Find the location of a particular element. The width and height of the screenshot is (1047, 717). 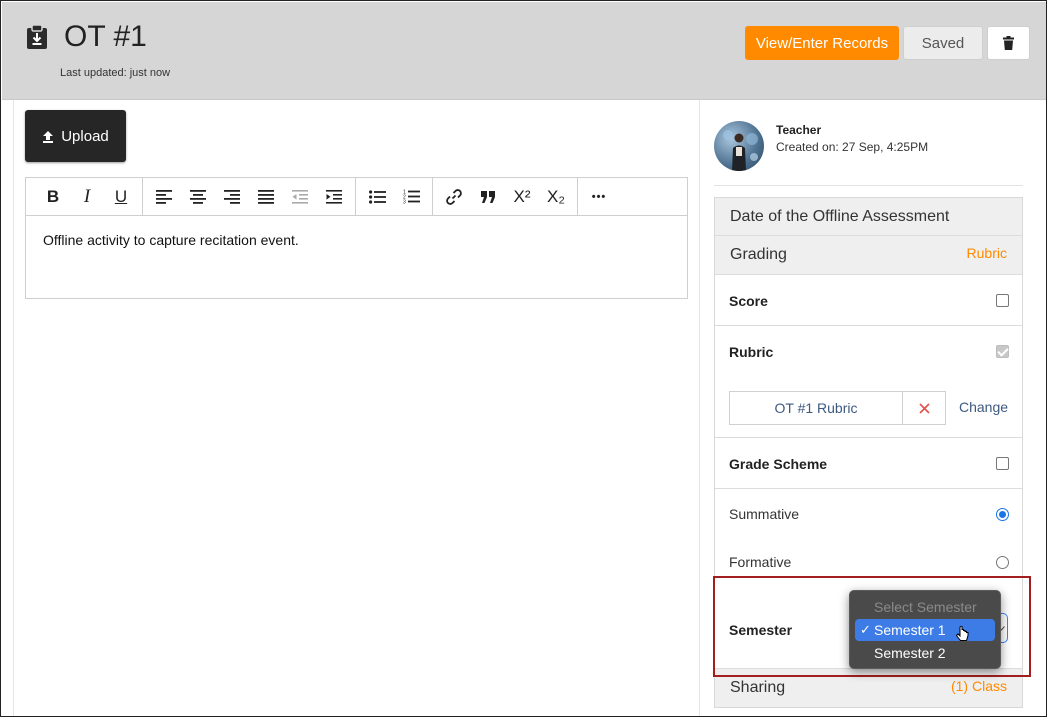

score-row: Score is located at coordinates (868, 300).